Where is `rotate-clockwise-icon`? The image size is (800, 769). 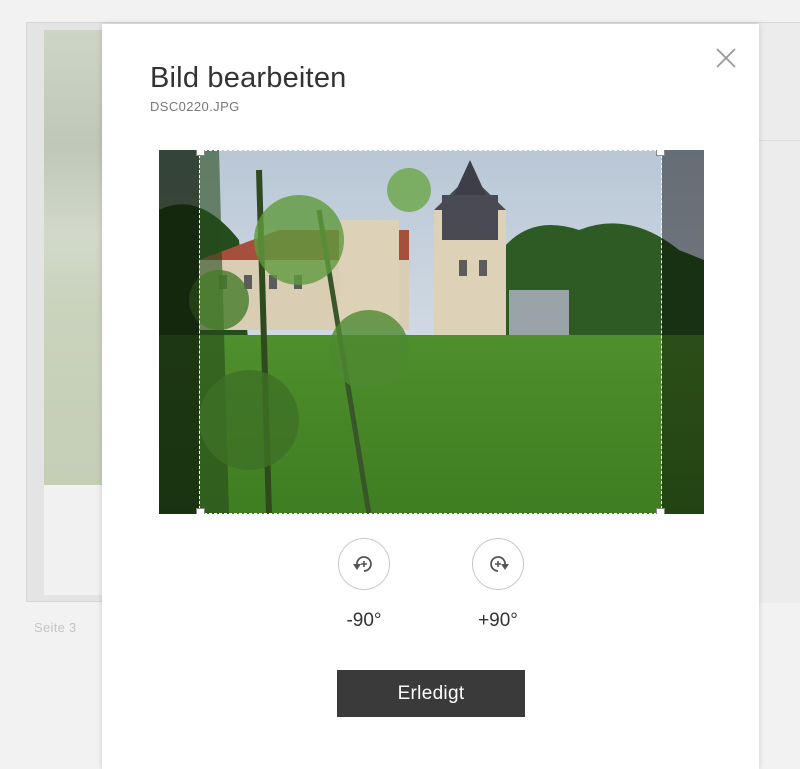
rotate-clockwise-icon is located at coordinates (499, 564).